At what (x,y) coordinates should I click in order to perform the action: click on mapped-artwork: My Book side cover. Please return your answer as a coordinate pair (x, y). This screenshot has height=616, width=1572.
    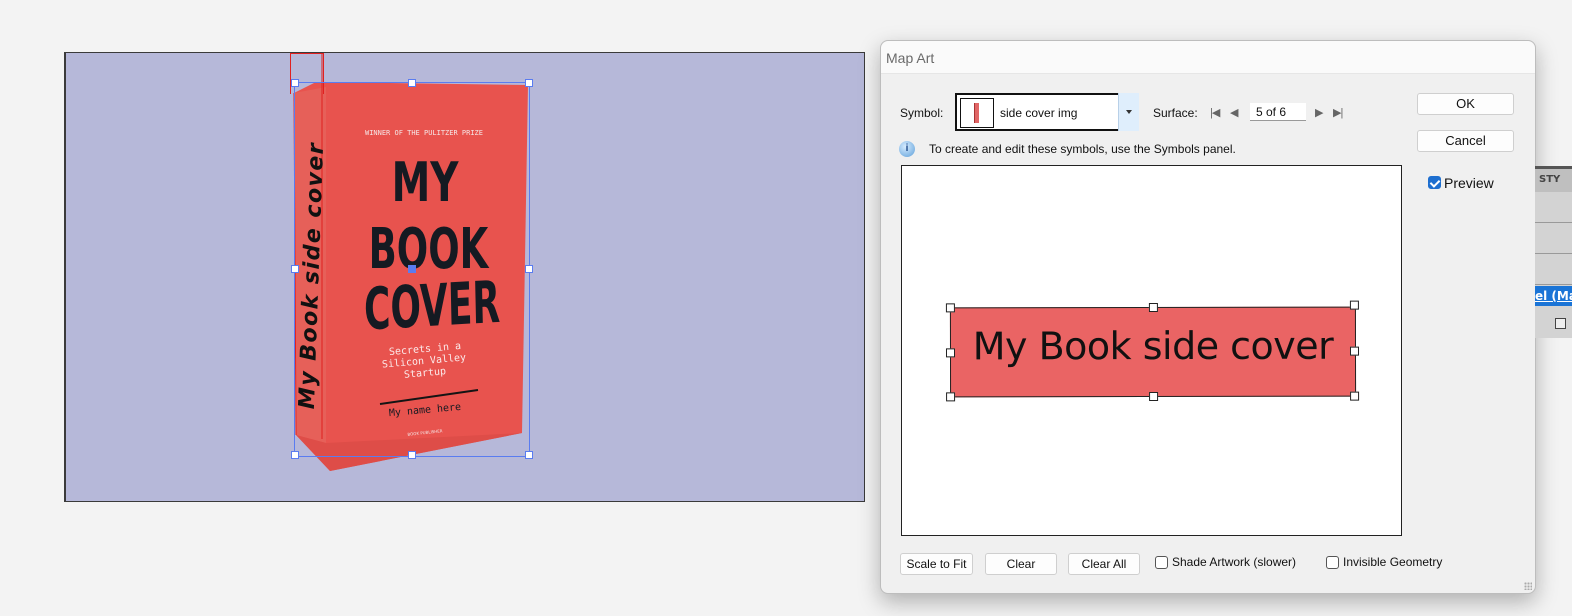
    Looking at the image, I should click on (1152, 351).